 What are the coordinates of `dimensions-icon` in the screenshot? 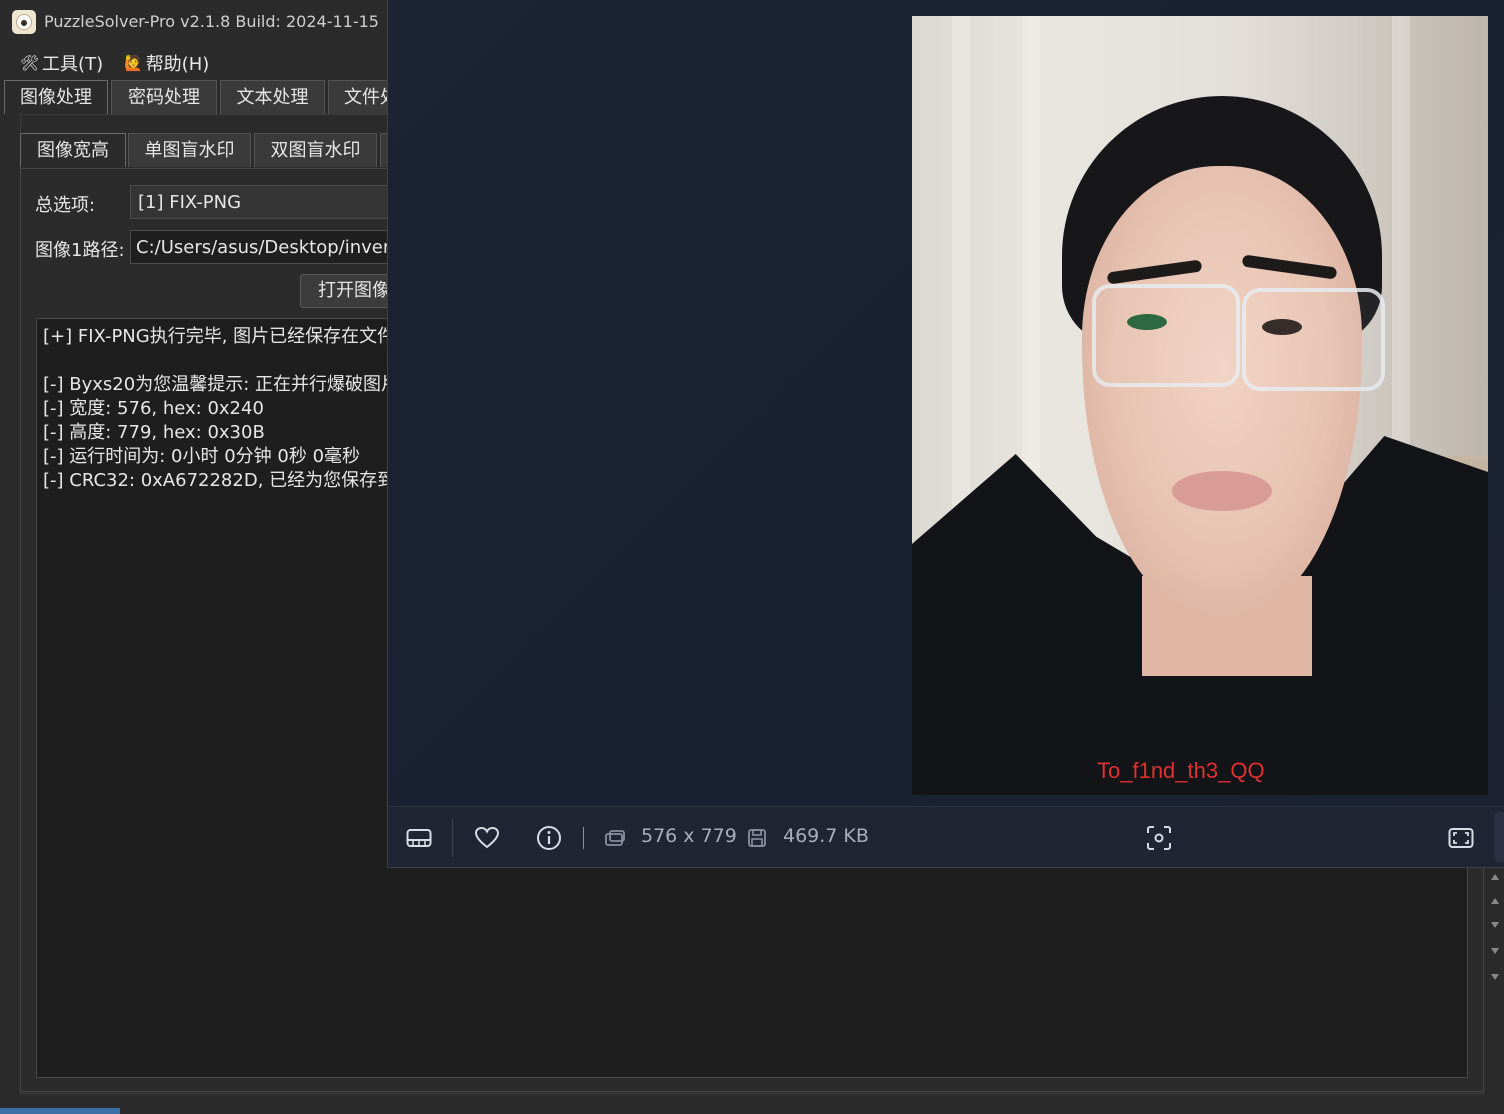 It's located at (615, 838).